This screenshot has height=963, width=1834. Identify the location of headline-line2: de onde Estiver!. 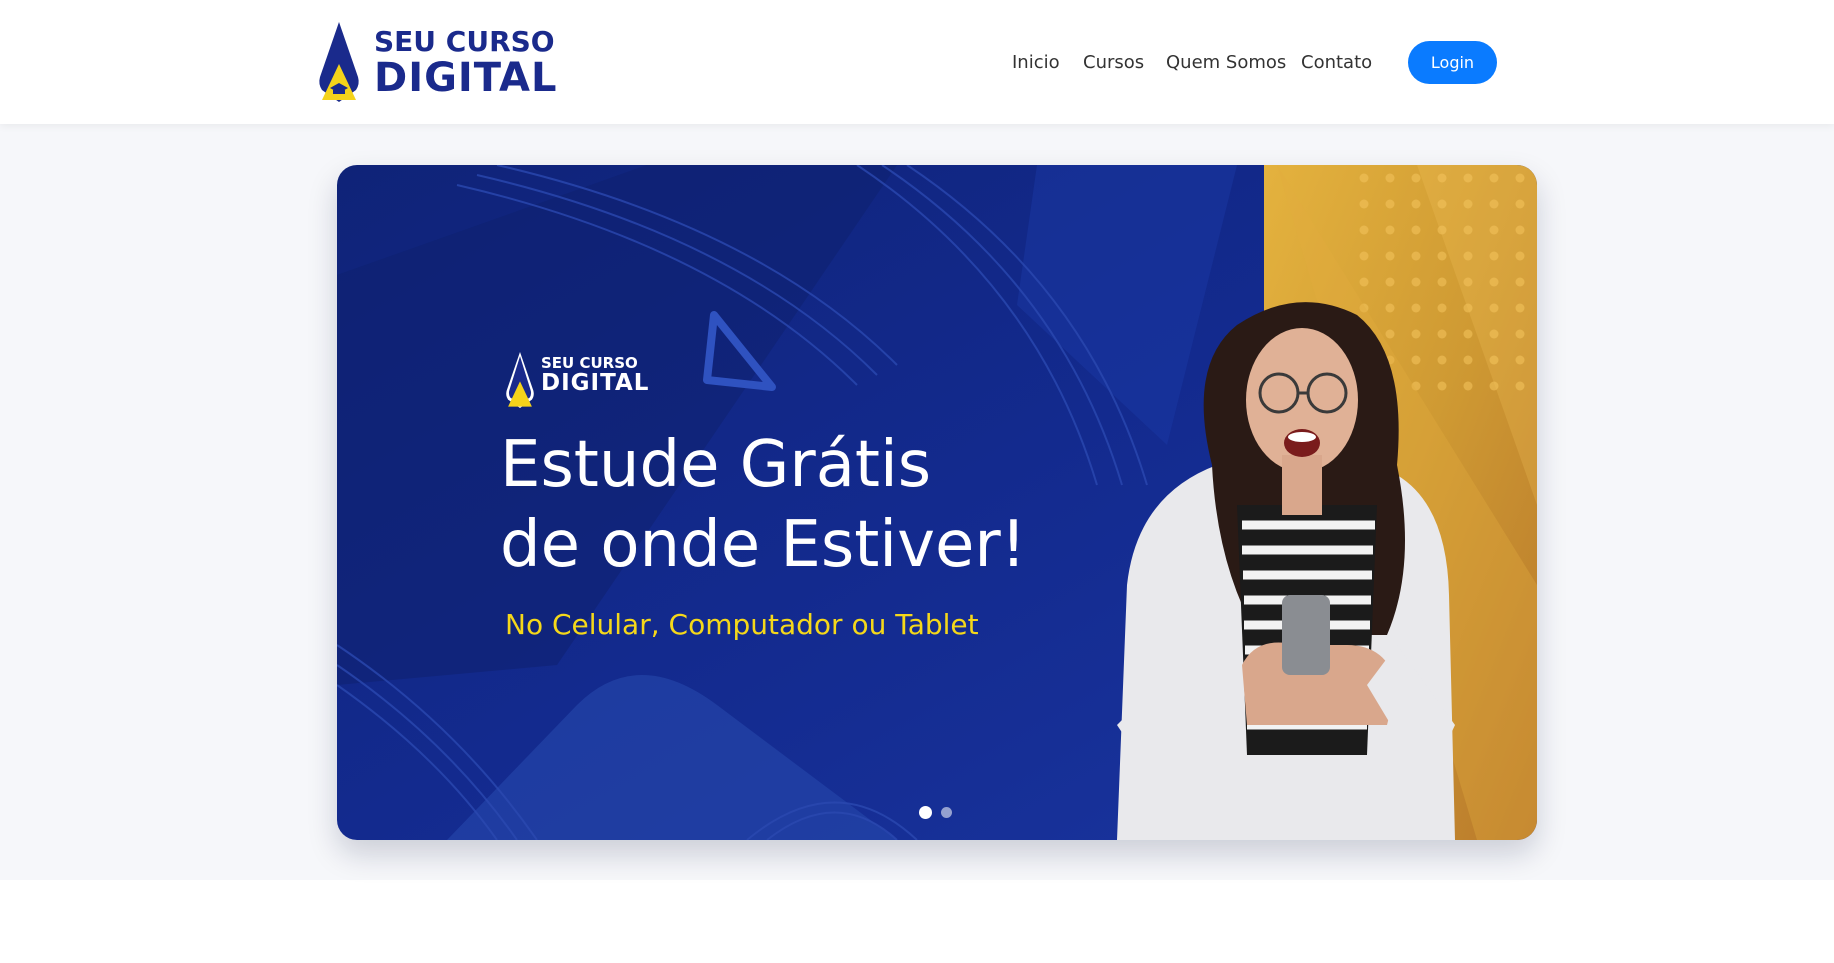
(763, 545).